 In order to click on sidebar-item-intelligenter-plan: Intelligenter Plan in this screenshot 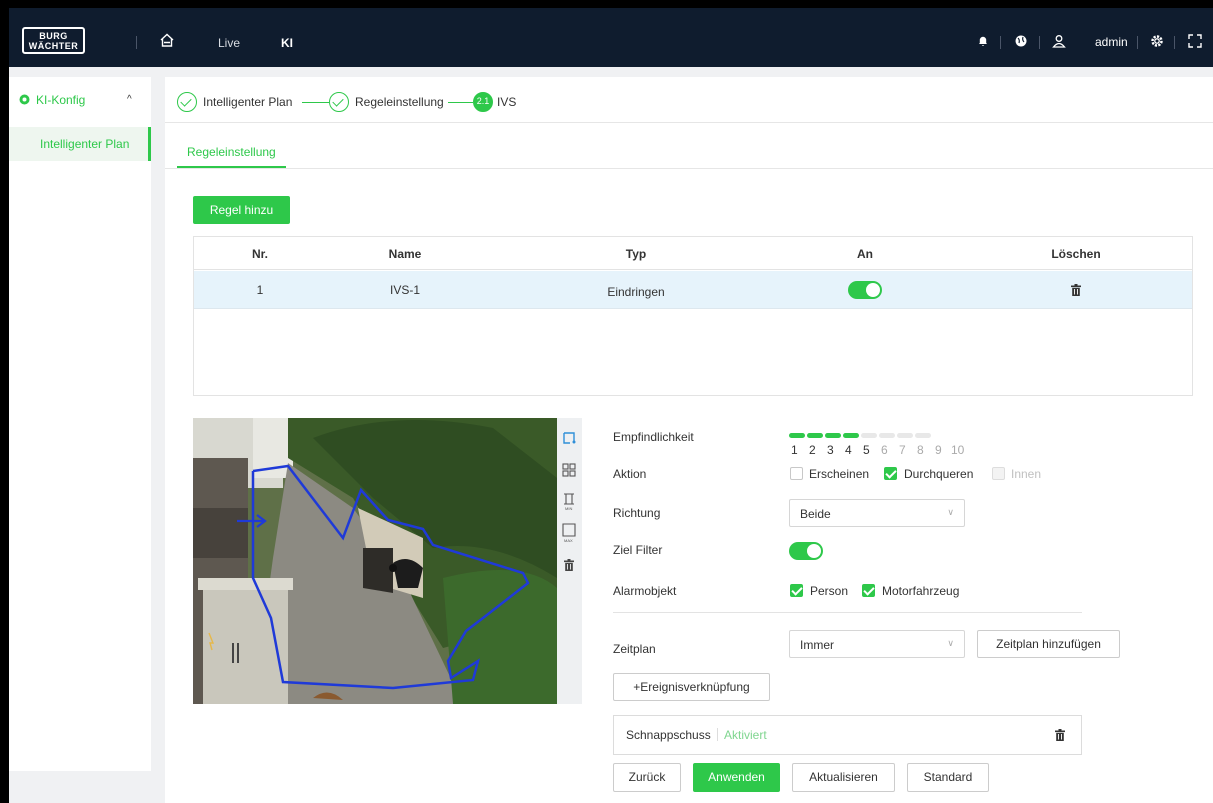, I will do `click(80, 144)`.